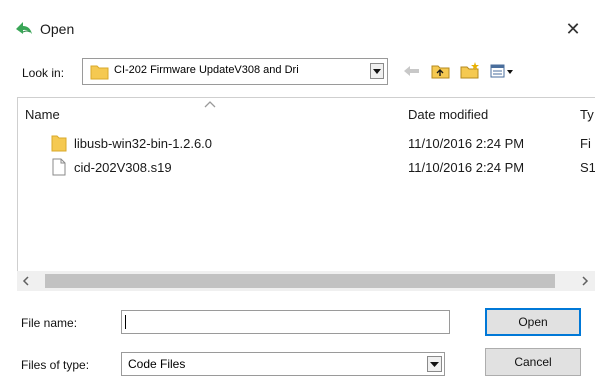 The width and height of the screenshot is (595, 384). I want to click on file-name: libusb-win32-bin-1.2.6.0, so click(143, 143).